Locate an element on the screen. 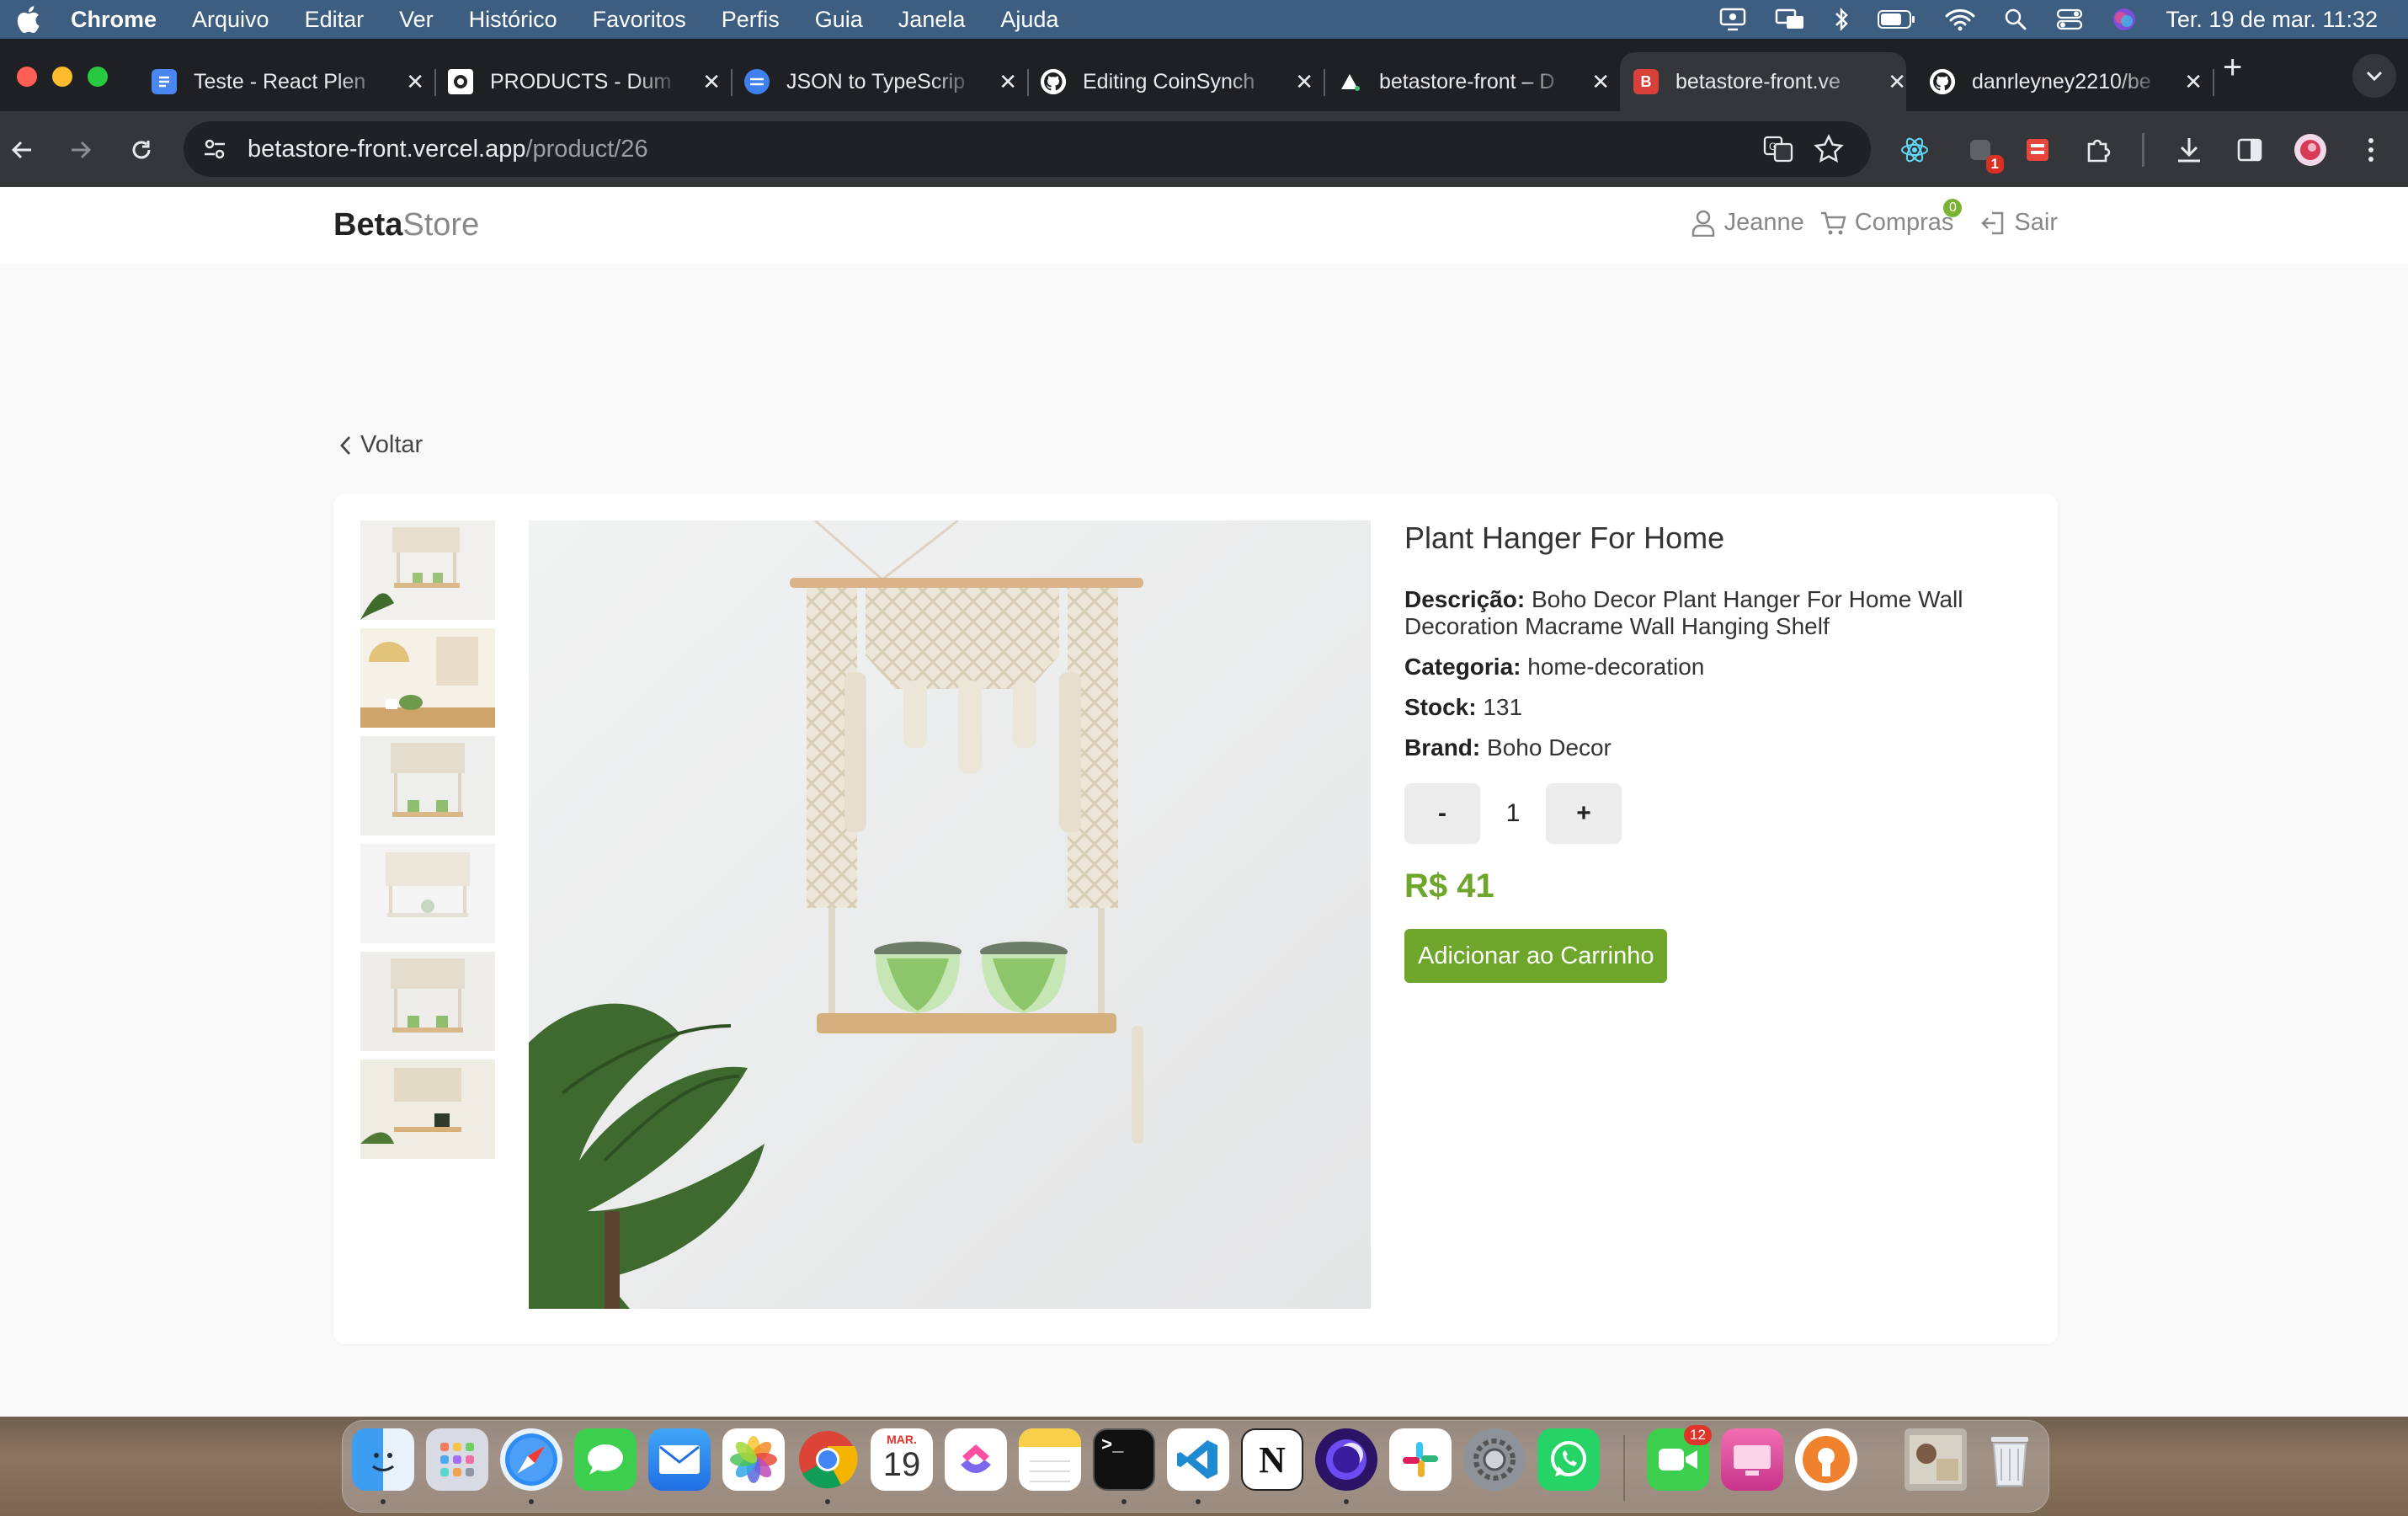 This screenshot has width=2408, height=1516. menu-janela: Janela is located at coordinates (932, 20).